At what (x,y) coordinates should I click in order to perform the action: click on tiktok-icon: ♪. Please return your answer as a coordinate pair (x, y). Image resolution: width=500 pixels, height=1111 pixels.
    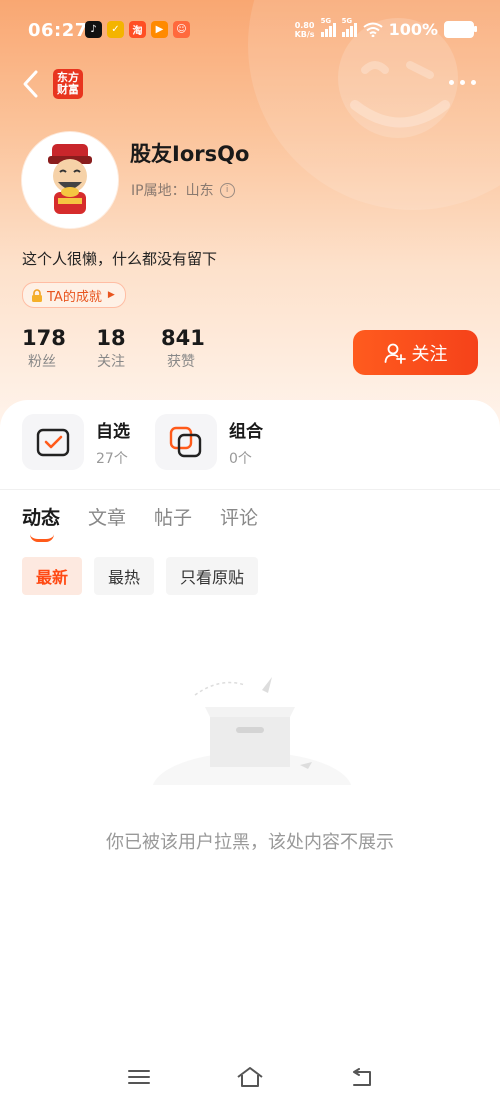
    Looking at the image, I should click on (93, 29).